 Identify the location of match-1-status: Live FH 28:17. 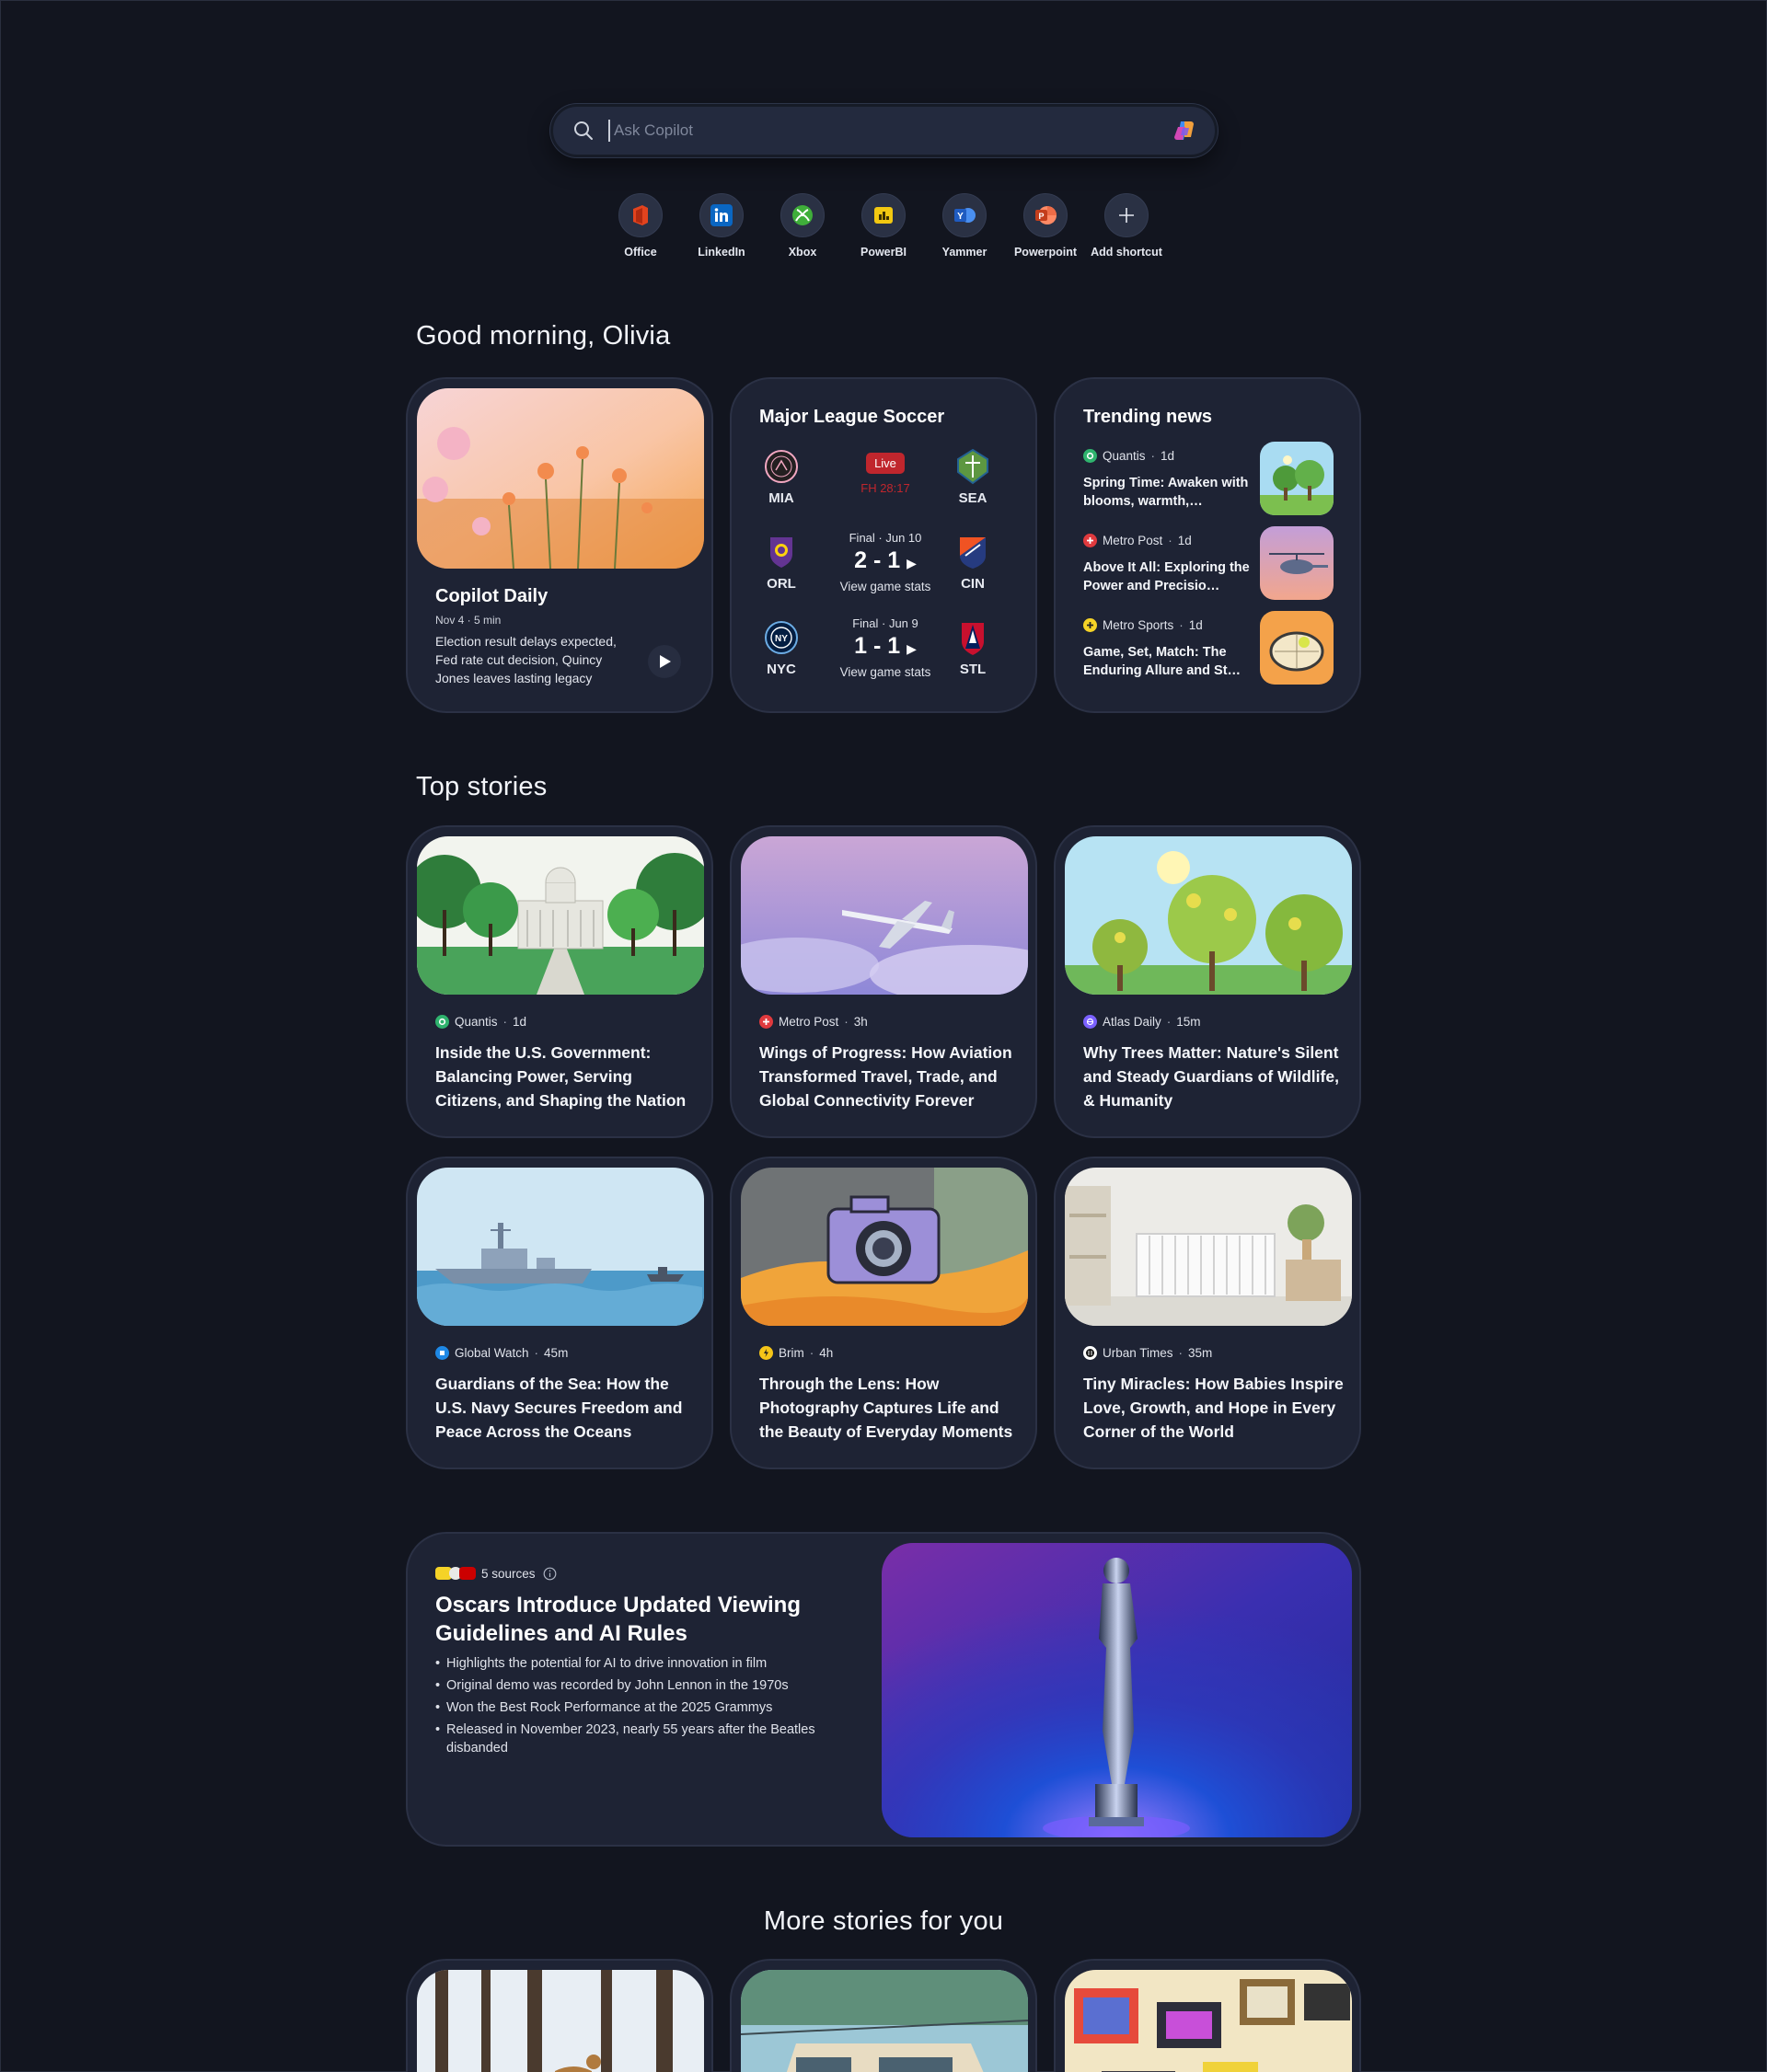
(885, 474).